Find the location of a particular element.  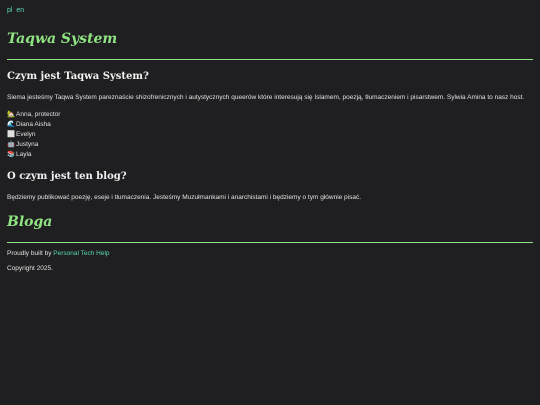

list-item: 🤖Justyna is located at coordinates (270, 145).